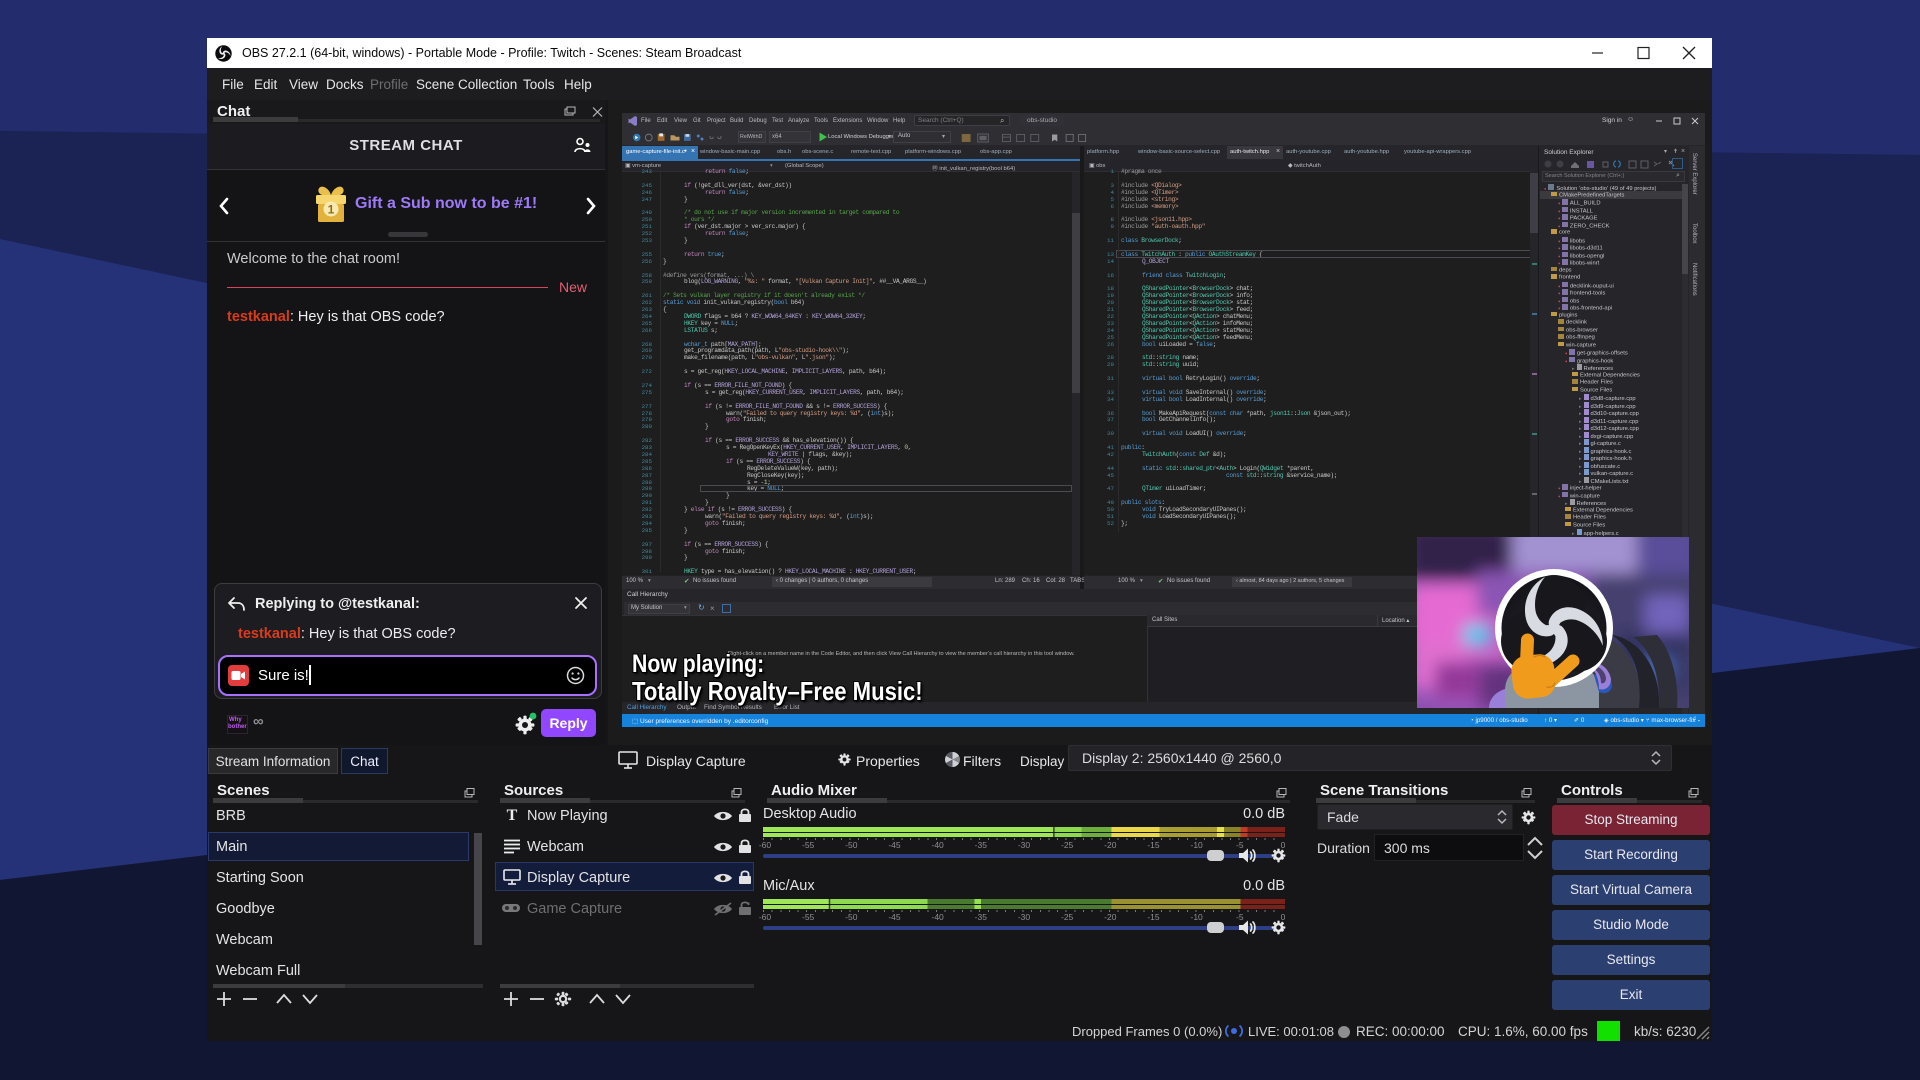 The image size is (1920, 1080). I want to click on svg-text: T, so click(512, 815).